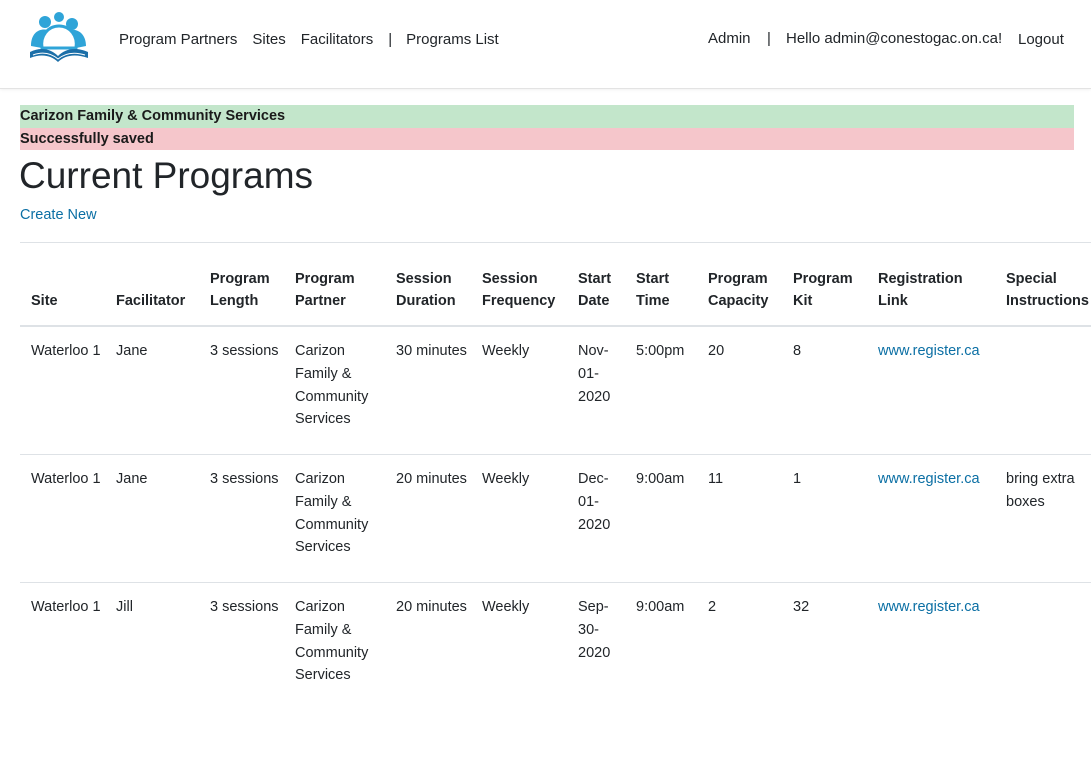  I want to click on nav-facilitators: Facilitators, so click(337, 39).